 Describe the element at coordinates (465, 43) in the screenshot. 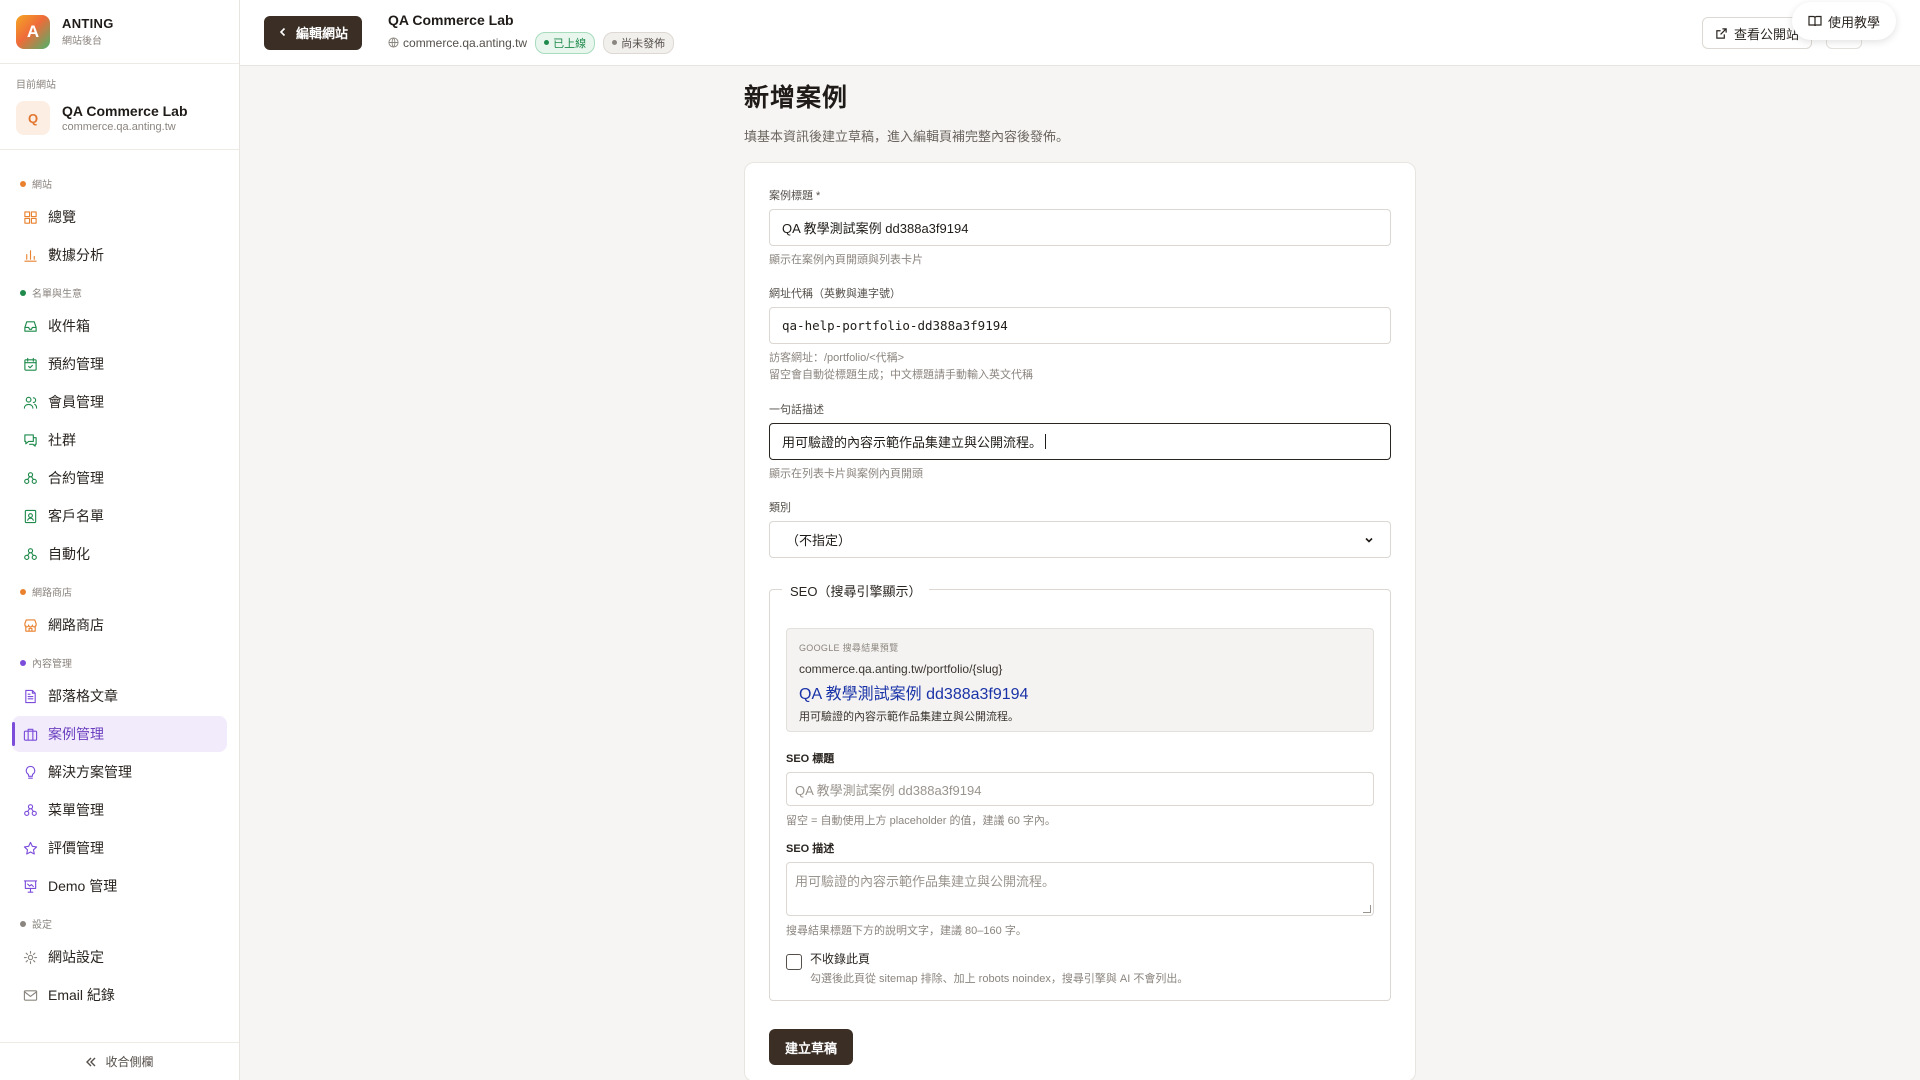

I see `header-site-domain: commerce.qa.anting.tw` at that location.